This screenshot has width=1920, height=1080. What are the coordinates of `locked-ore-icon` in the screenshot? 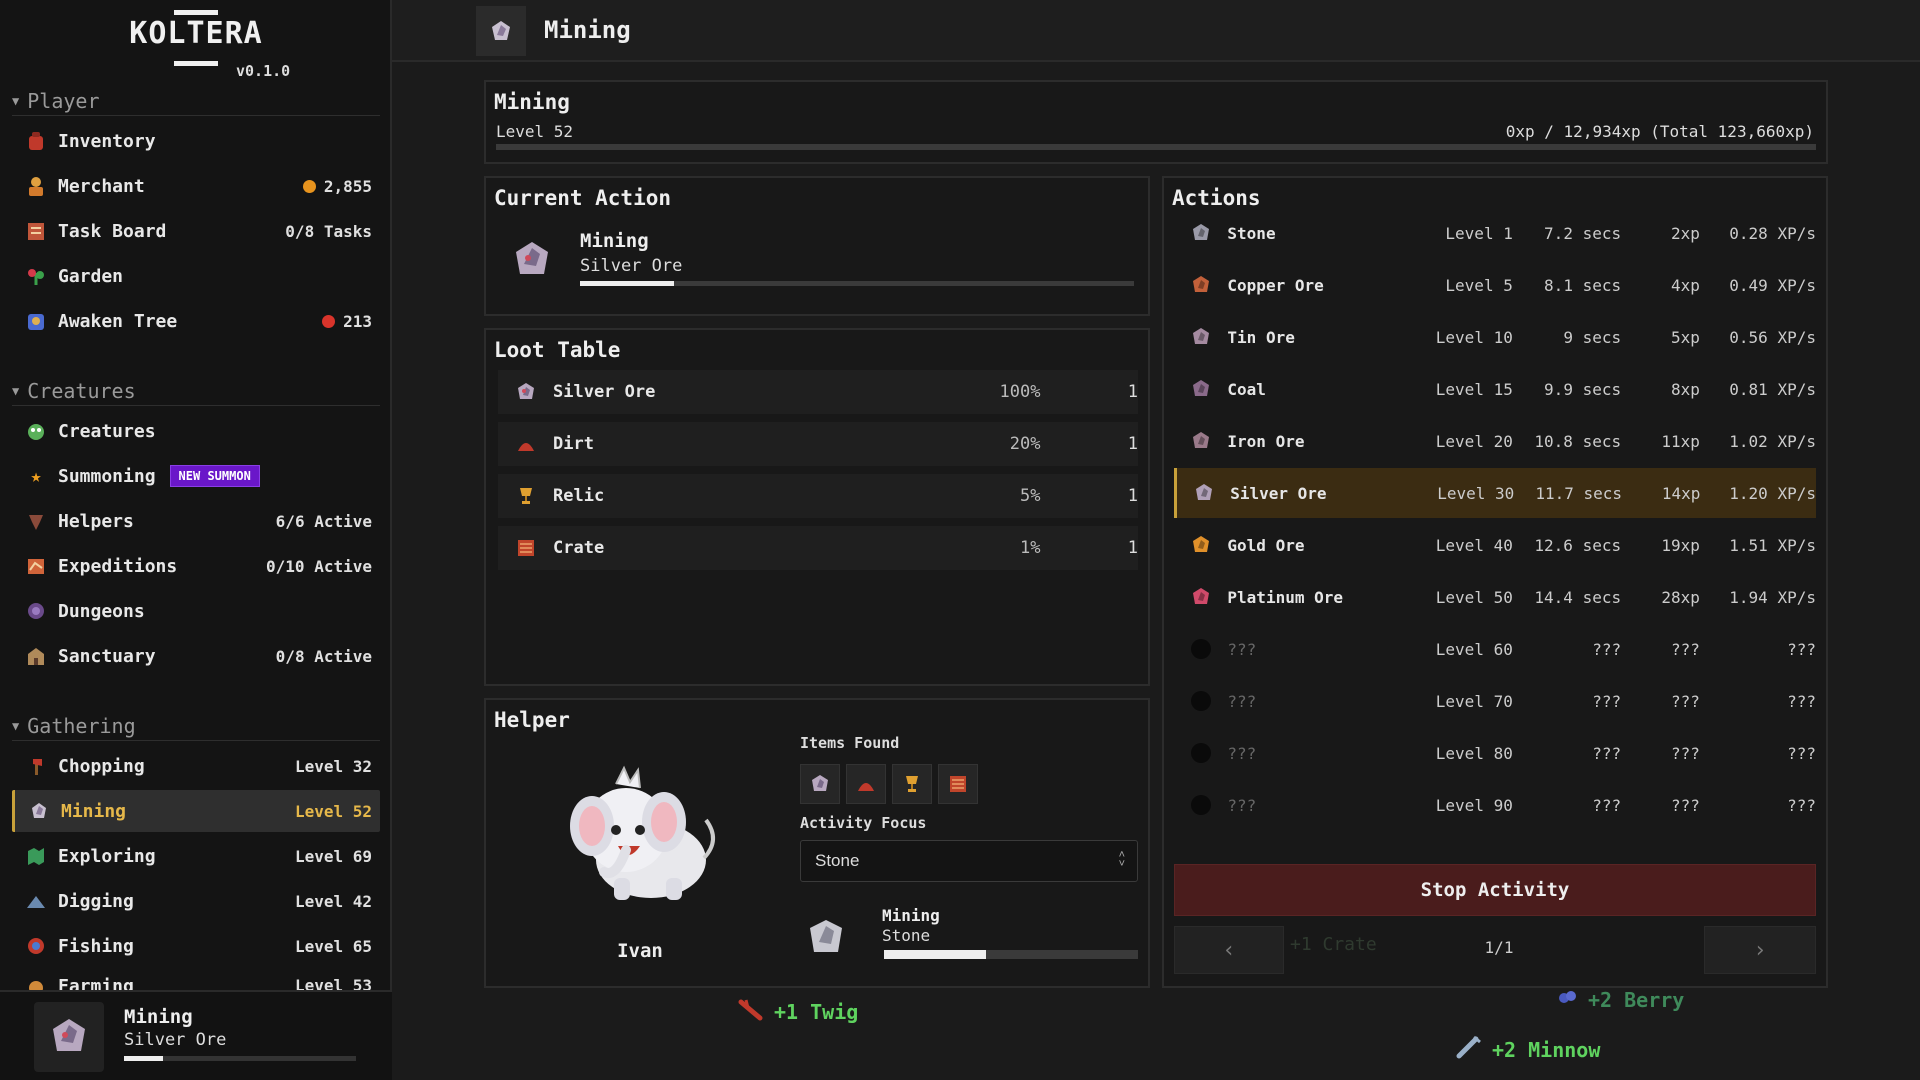 It's located at (1200, 701).